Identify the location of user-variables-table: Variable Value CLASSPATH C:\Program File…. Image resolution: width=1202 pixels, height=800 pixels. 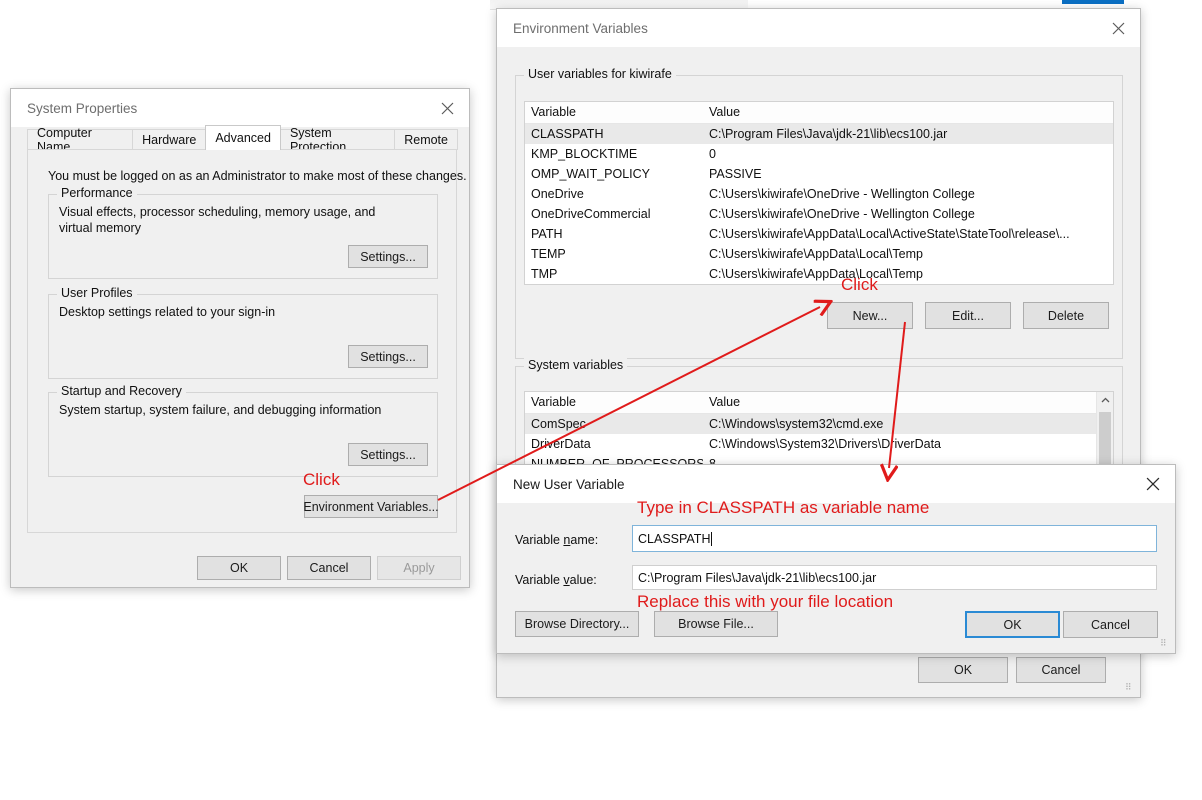
(819, 193).